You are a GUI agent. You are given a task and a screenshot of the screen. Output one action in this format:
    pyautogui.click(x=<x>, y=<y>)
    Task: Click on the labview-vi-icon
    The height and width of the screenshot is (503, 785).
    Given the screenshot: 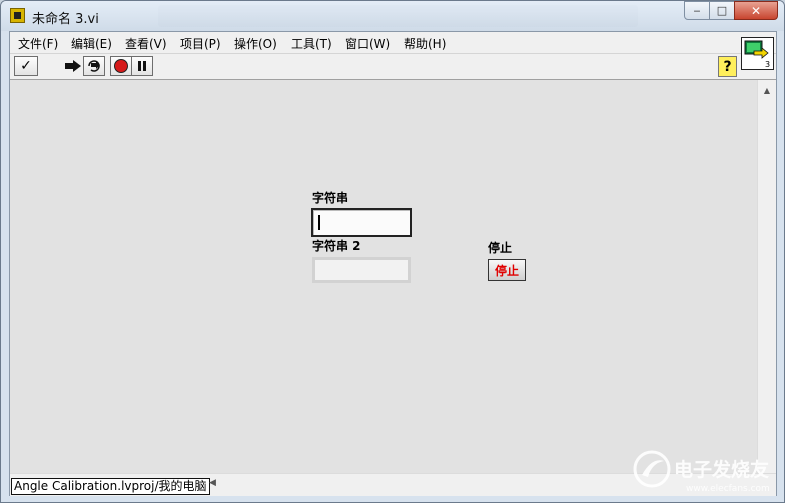 What is the action you would take?
    pyautogui.click(x=17, y=15)
    